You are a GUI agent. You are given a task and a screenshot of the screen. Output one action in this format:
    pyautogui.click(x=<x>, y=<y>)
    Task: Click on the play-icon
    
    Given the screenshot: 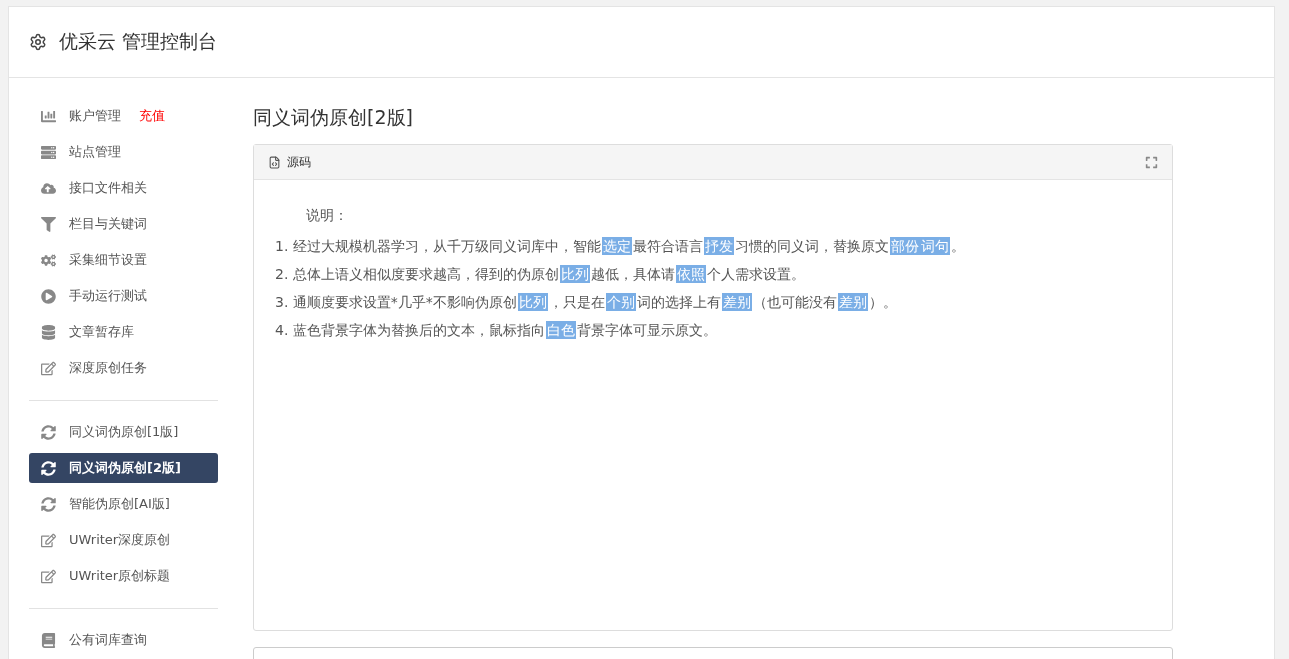 What is the action you would take?
    pyautogui.click(x=48, y=296)
    